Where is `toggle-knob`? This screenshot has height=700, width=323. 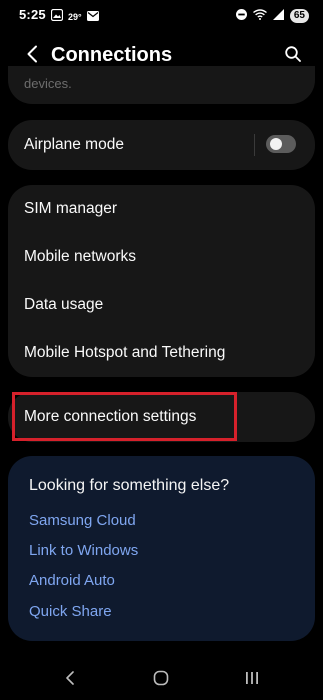
toggle-knob is located at coordinates (276, 144).